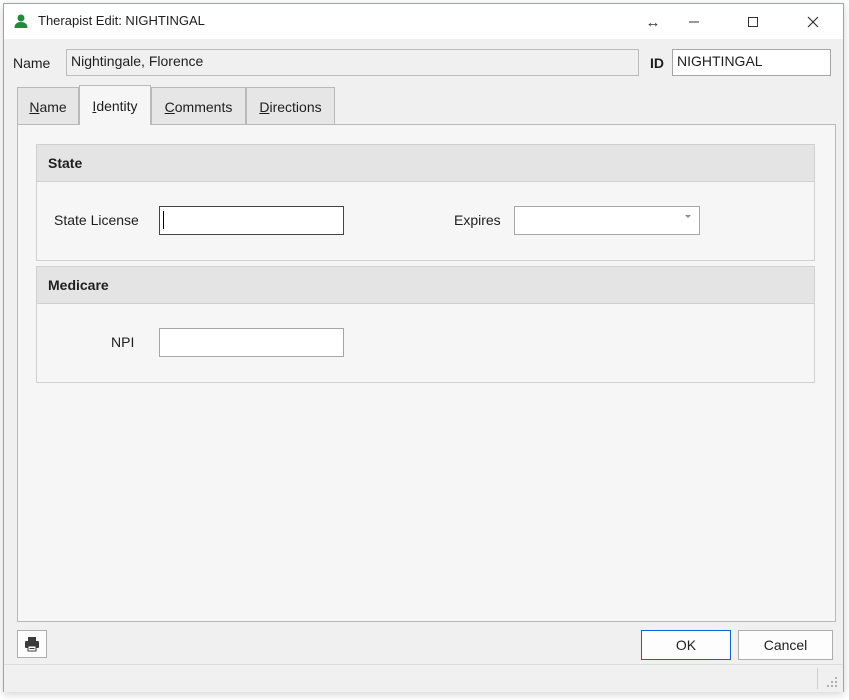 Image resolution: width=849 pixels, height=700 pixels. I want to click on name-label: Name, so click(32, 63).